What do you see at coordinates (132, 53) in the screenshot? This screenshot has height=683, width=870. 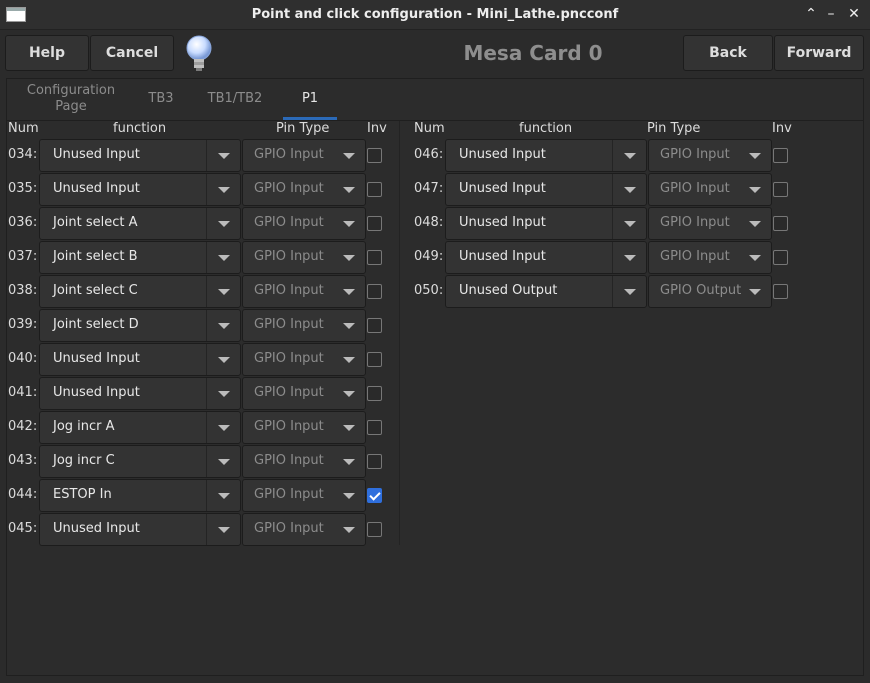 I see `cancel-button: Cancel` at bounding box center [132, 53].